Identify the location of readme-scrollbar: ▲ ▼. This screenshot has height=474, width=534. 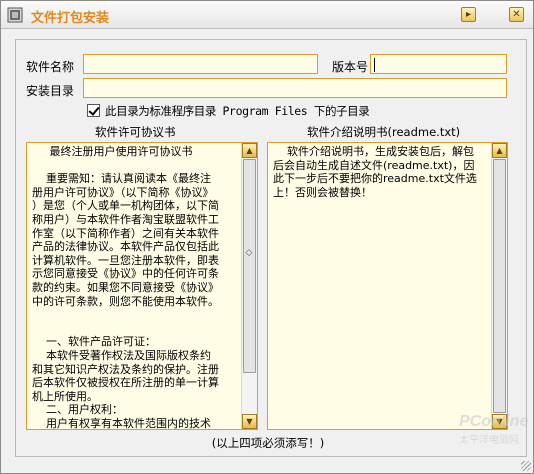
(499, 286).